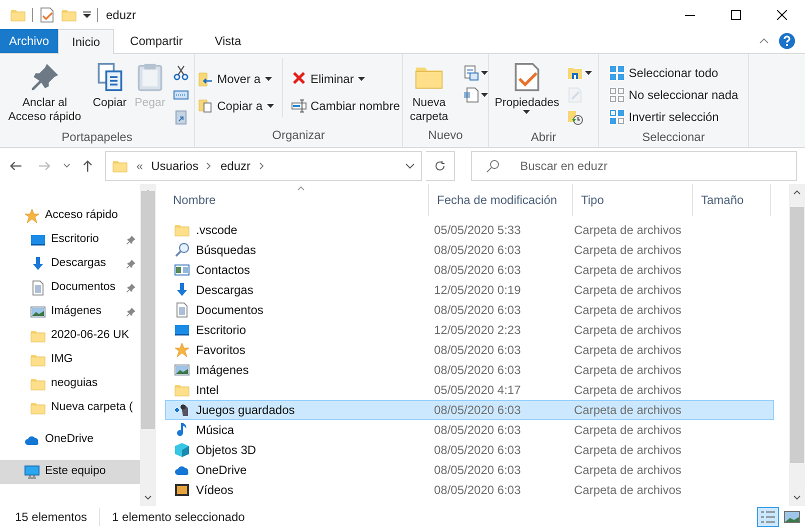 Image resolution: width=805 pixels, height=528 pixels. Describe the element at coordinates (70, 336) in the screenshot. I see `nav-item: 2020-06-26 UK` at that location.